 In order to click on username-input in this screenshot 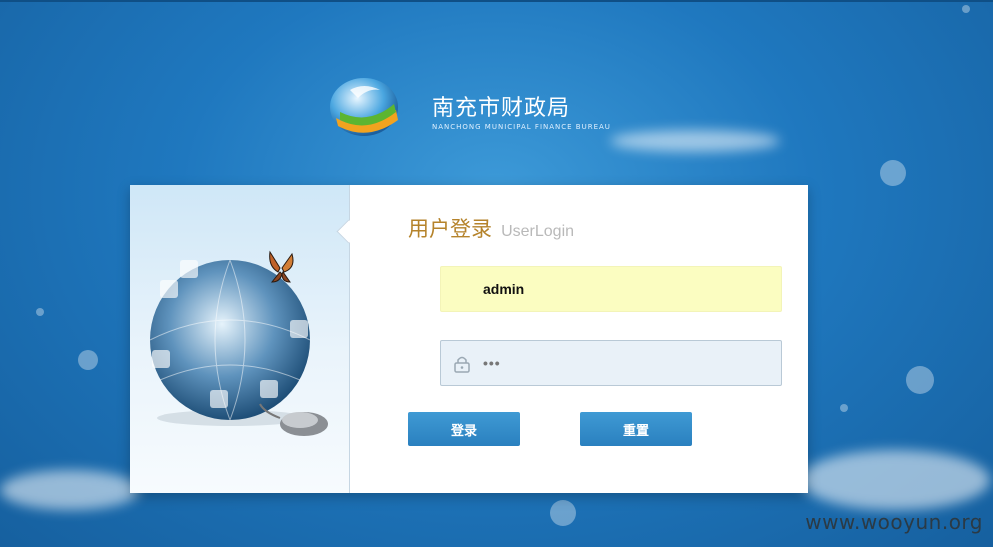, I will do `click(623, 289)`.